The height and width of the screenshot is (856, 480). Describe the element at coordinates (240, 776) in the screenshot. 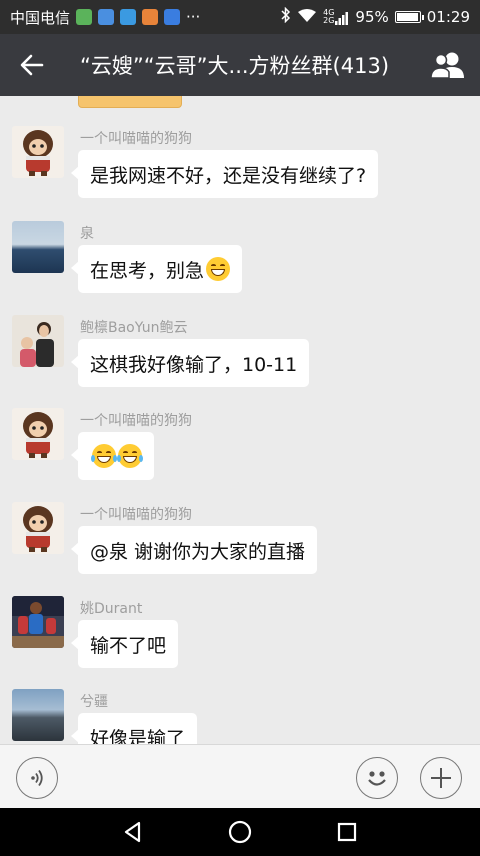

I see `input-bar` at that location.